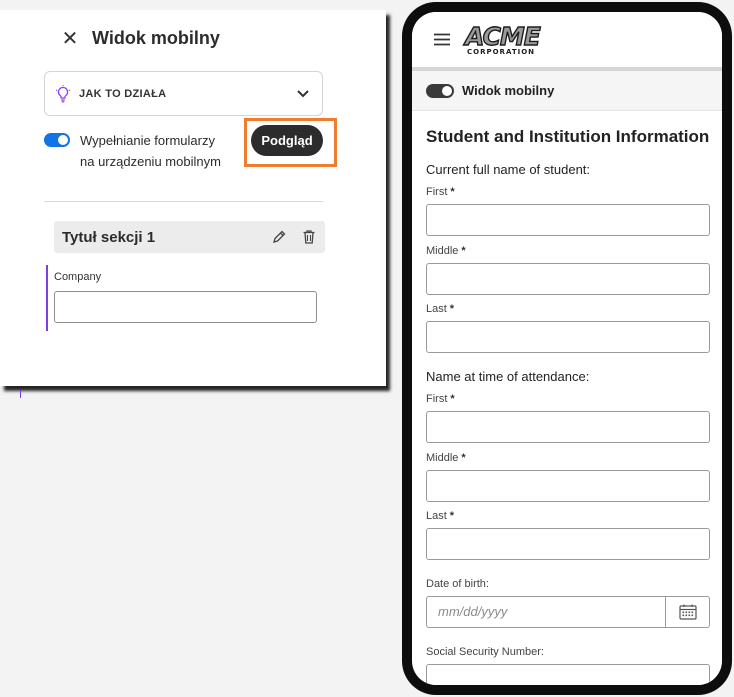 Image resolution: width=734 pixels, height=697 pixels. What do you see at coordinates (567, 39) in the screenshot?
I see `app-bar: ACME CORPORATION` at bounding box center [567, 39].